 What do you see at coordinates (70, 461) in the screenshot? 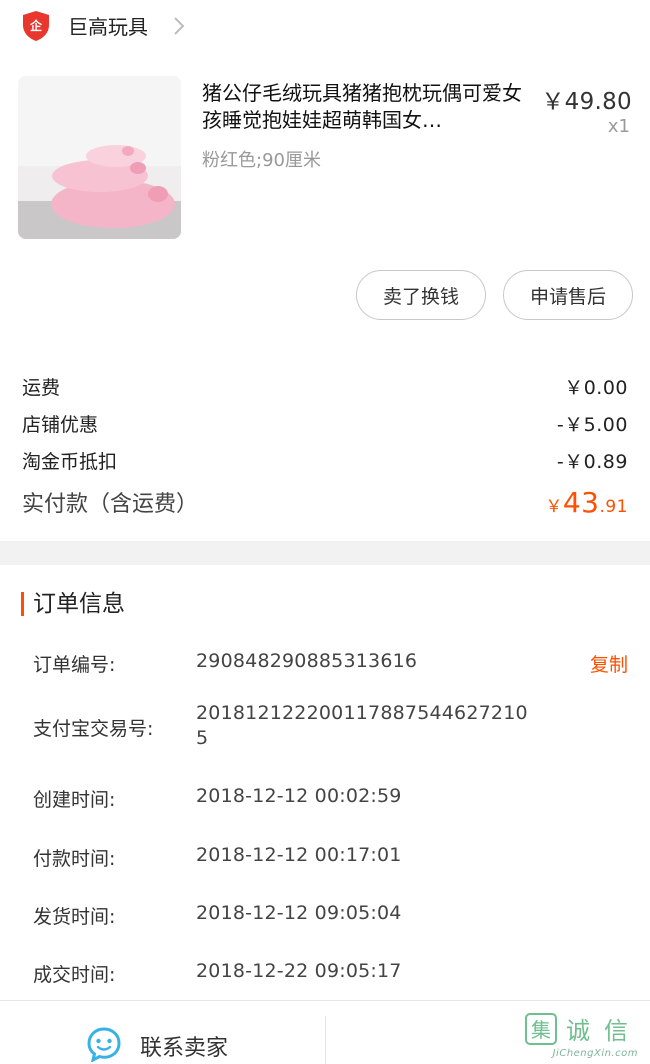
I see `coin-deduct-label: 淘金币抵扣` at bounding box center [70, 461].